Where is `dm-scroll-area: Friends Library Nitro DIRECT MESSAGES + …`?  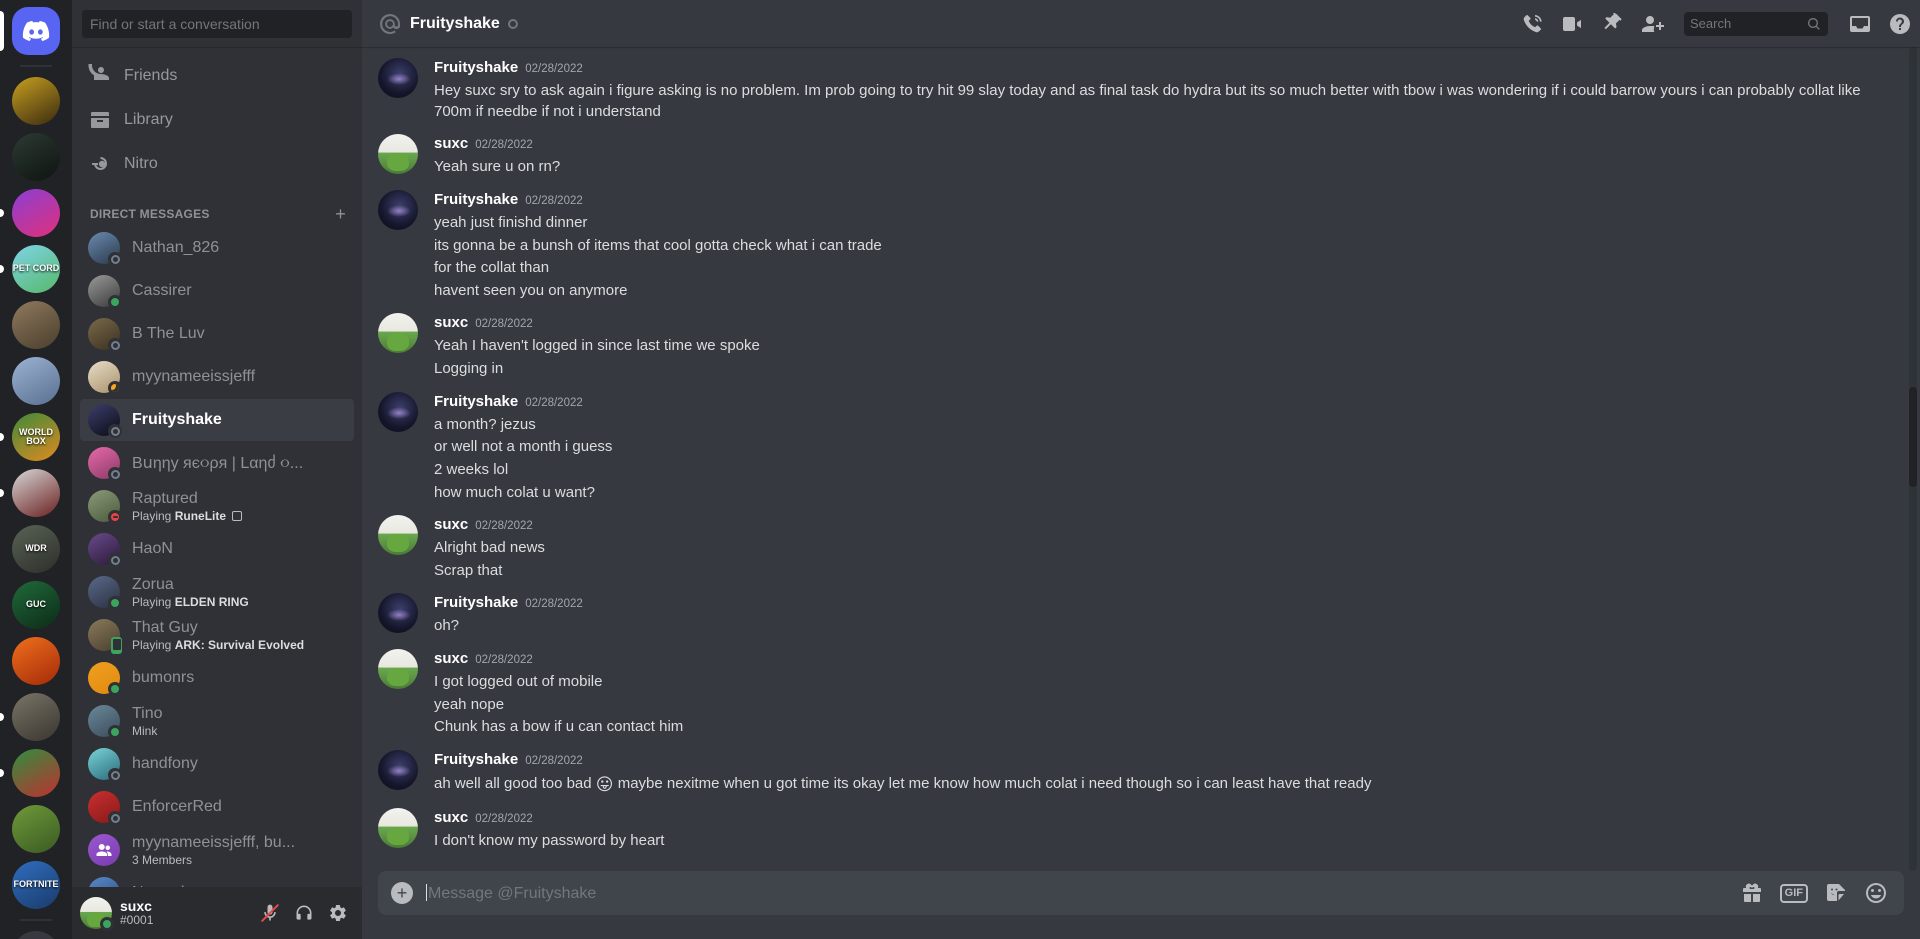 dm-scroll-area: Friends Library Nitro DIRECT MESSAGES + … is located at coordinates (217, 467).